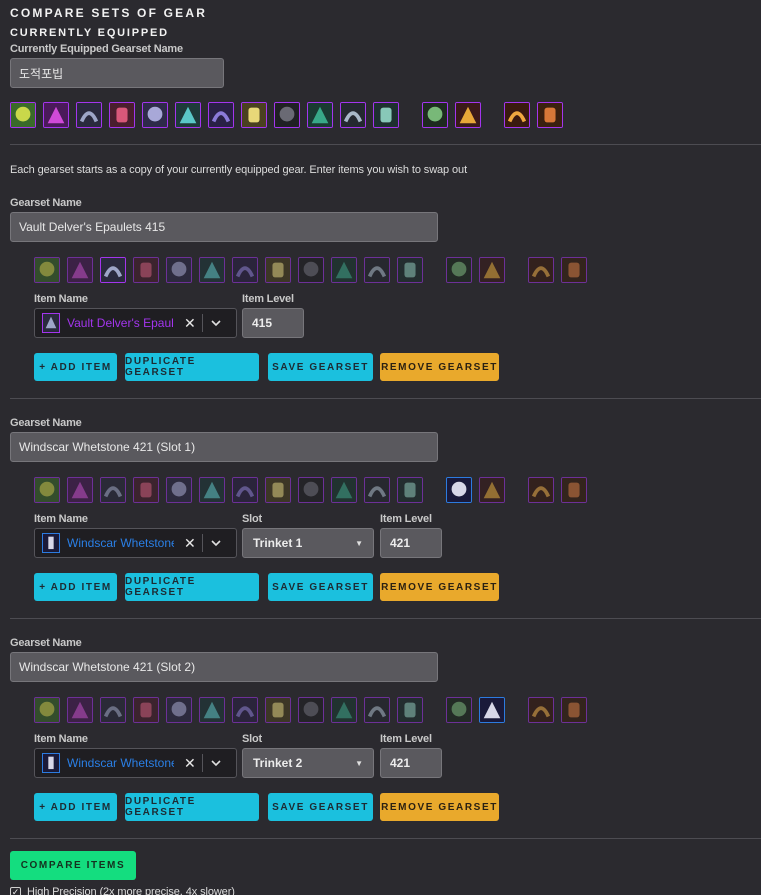 The image size is (761, 895). I want to click on item-select: Vault Delver's Epaulets ✕, so click(135, 323).